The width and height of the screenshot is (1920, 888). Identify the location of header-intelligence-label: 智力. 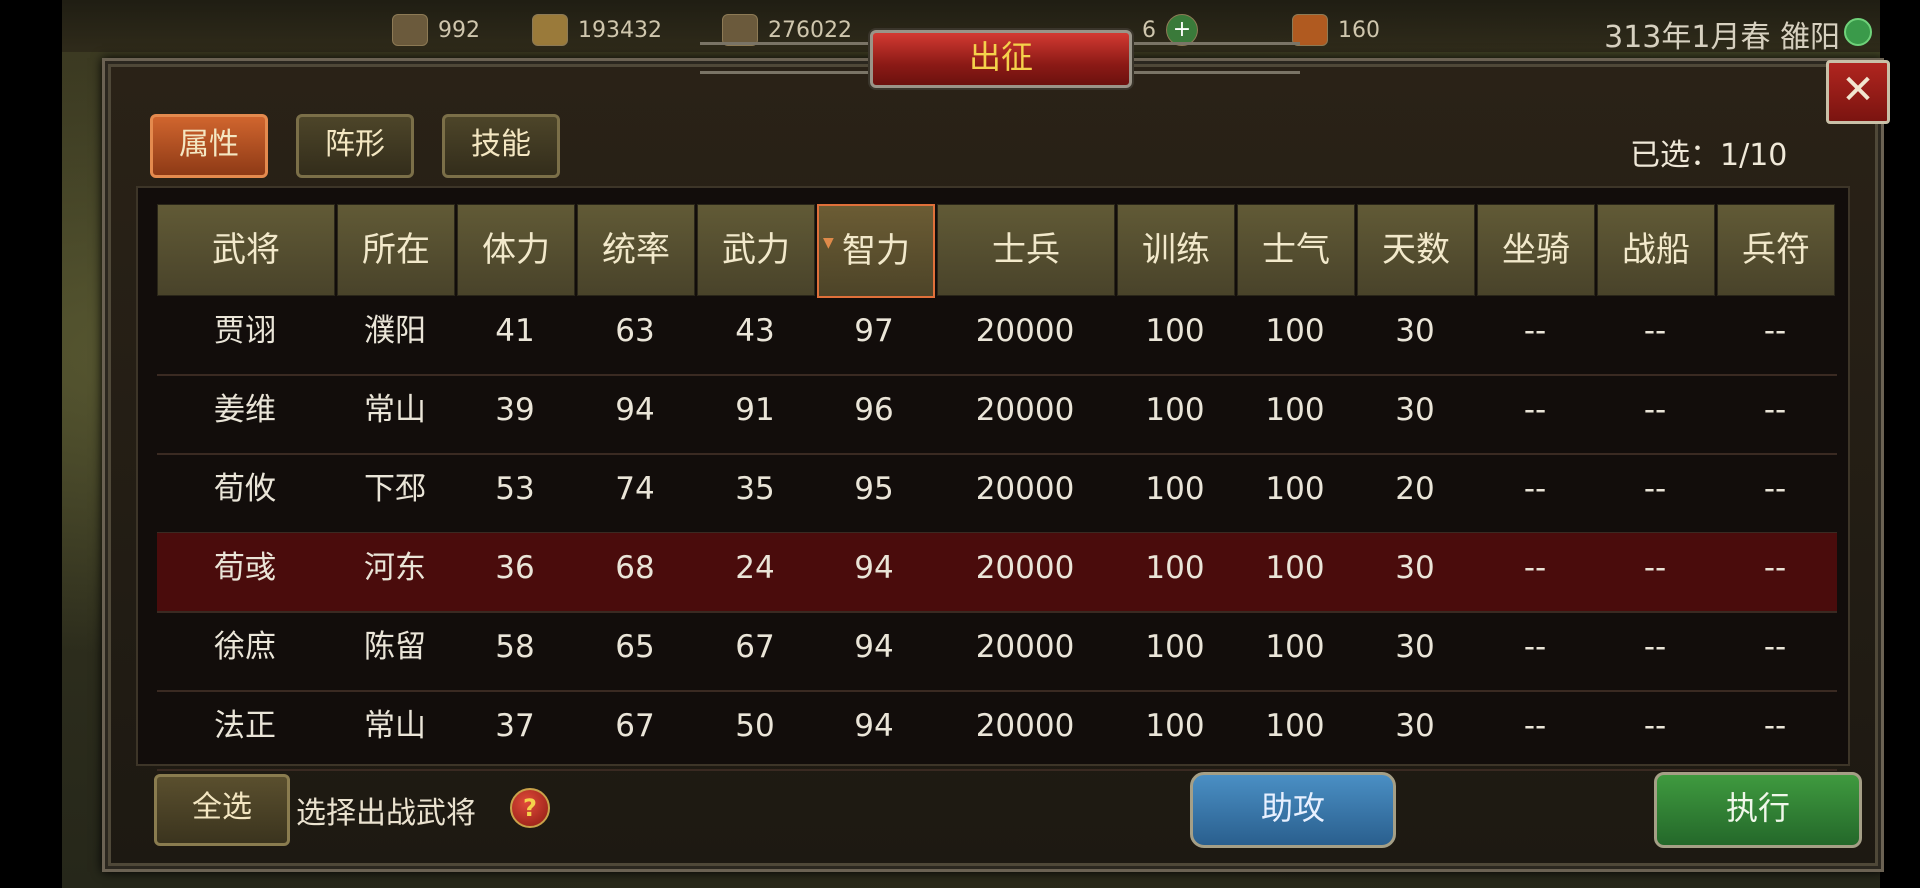
(876, 251).